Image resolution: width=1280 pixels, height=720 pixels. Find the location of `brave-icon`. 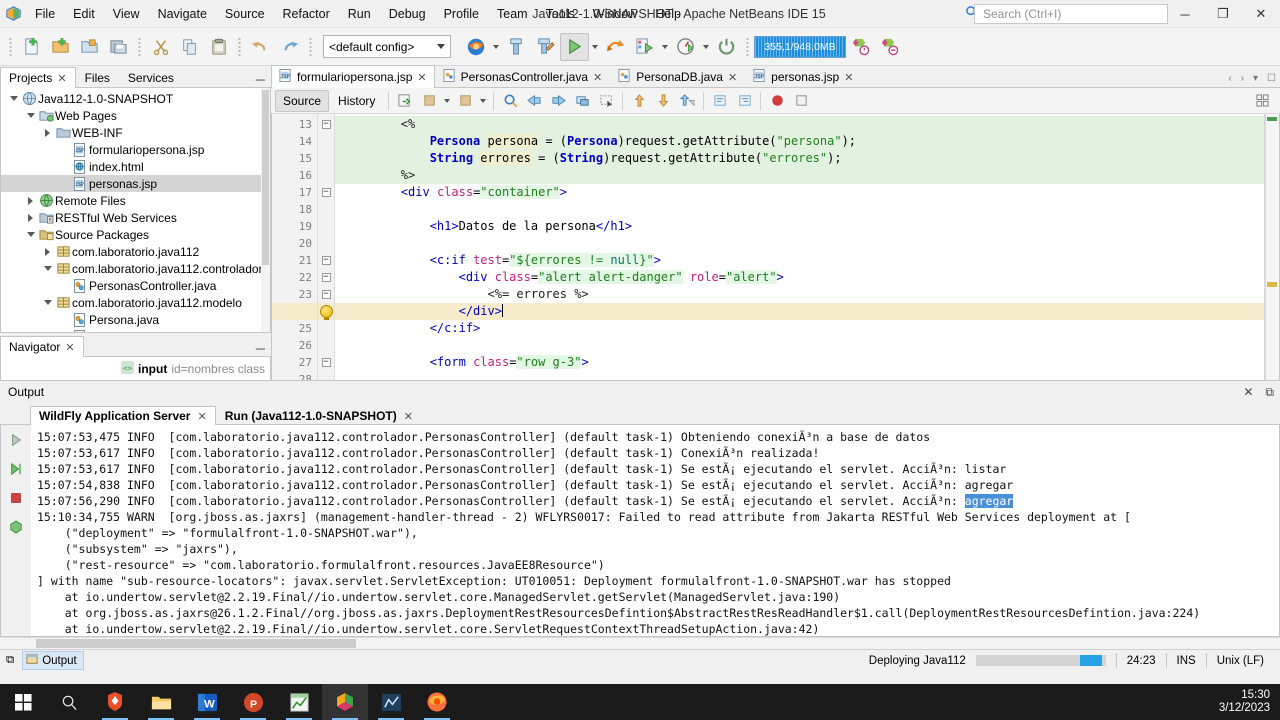

brave-icon is located at coordinates (115, 702).